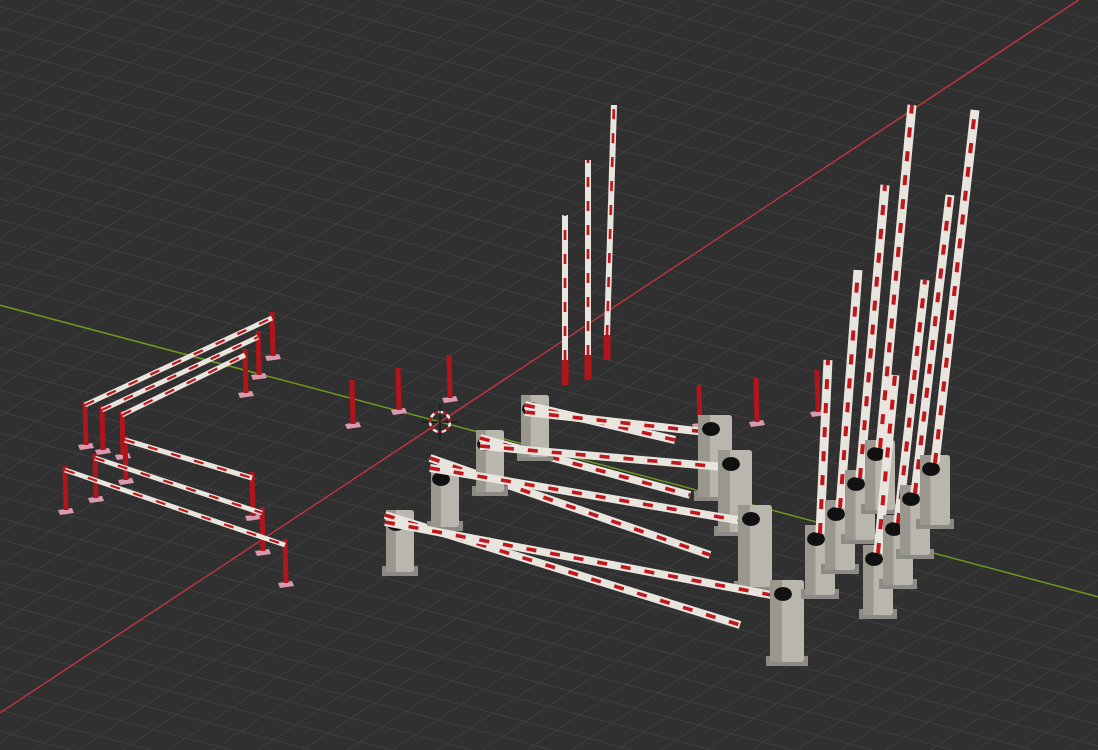  Describe the element at coordinates (440, 422) in the screenshot. I see `crosshair-icon` at that location.